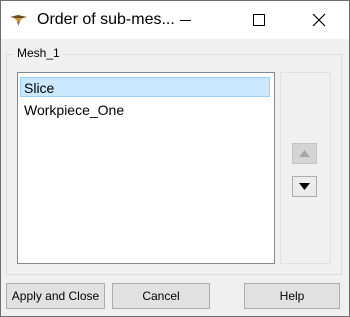  What do you see at coordinates (161, 296) in the screenshot?
I see `cancel-button: Cancel` at bounding box center [161, 296].